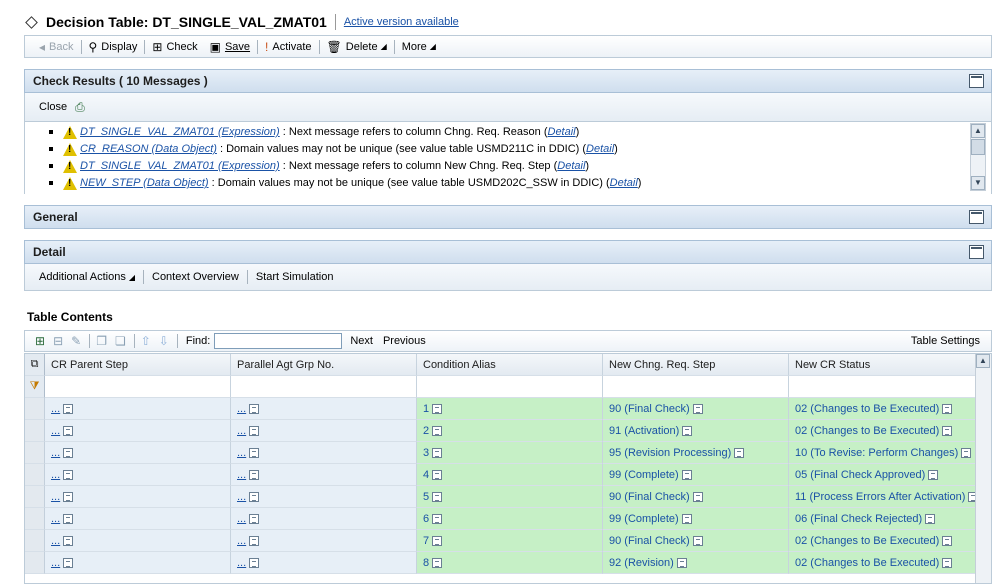  What do you see at coordinates (120, 341) in the screenshot?
I see `paste-icon: ❏` at bounding box center [120, 341].